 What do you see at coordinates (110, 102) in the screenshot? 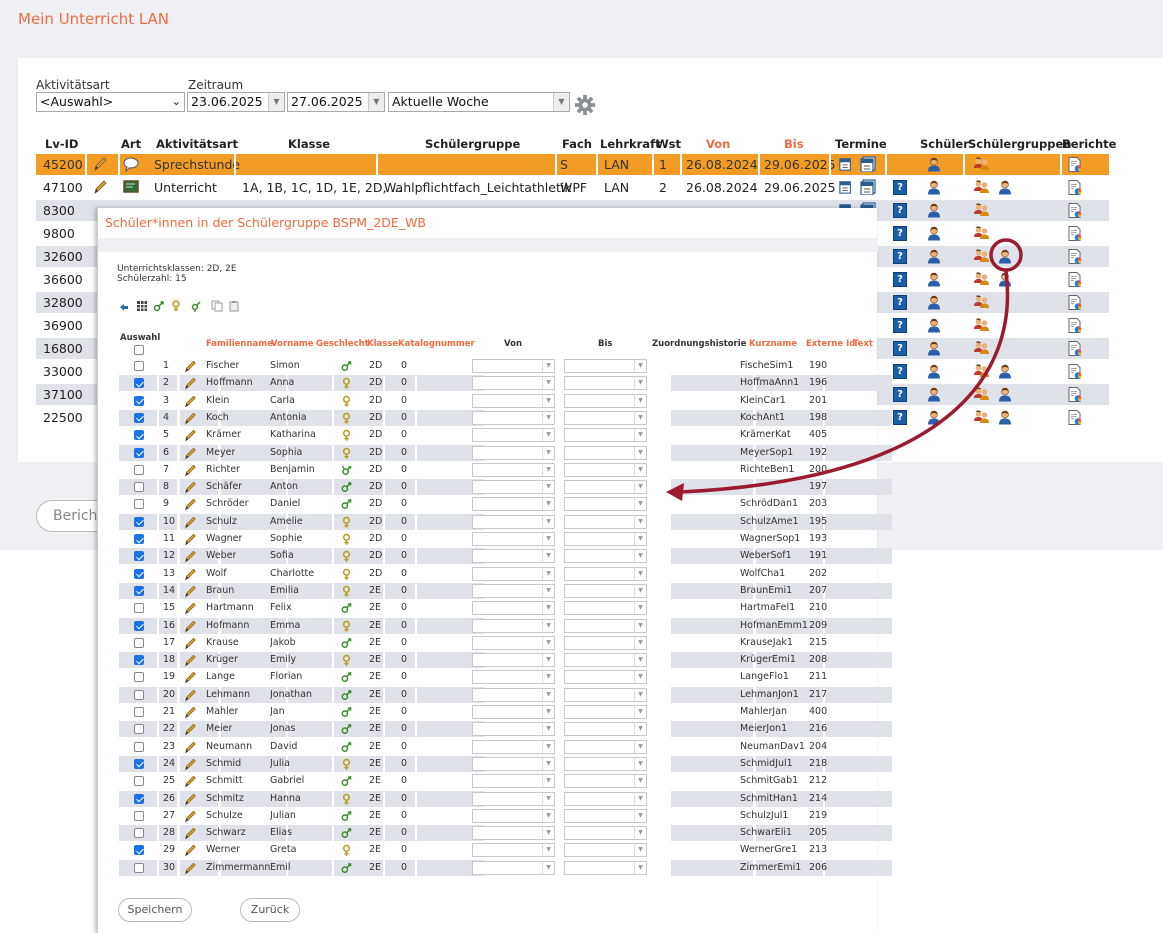
I see `aktivitaetsart-select: <Auswahl> ⌄` at bounding box center [110, 102].